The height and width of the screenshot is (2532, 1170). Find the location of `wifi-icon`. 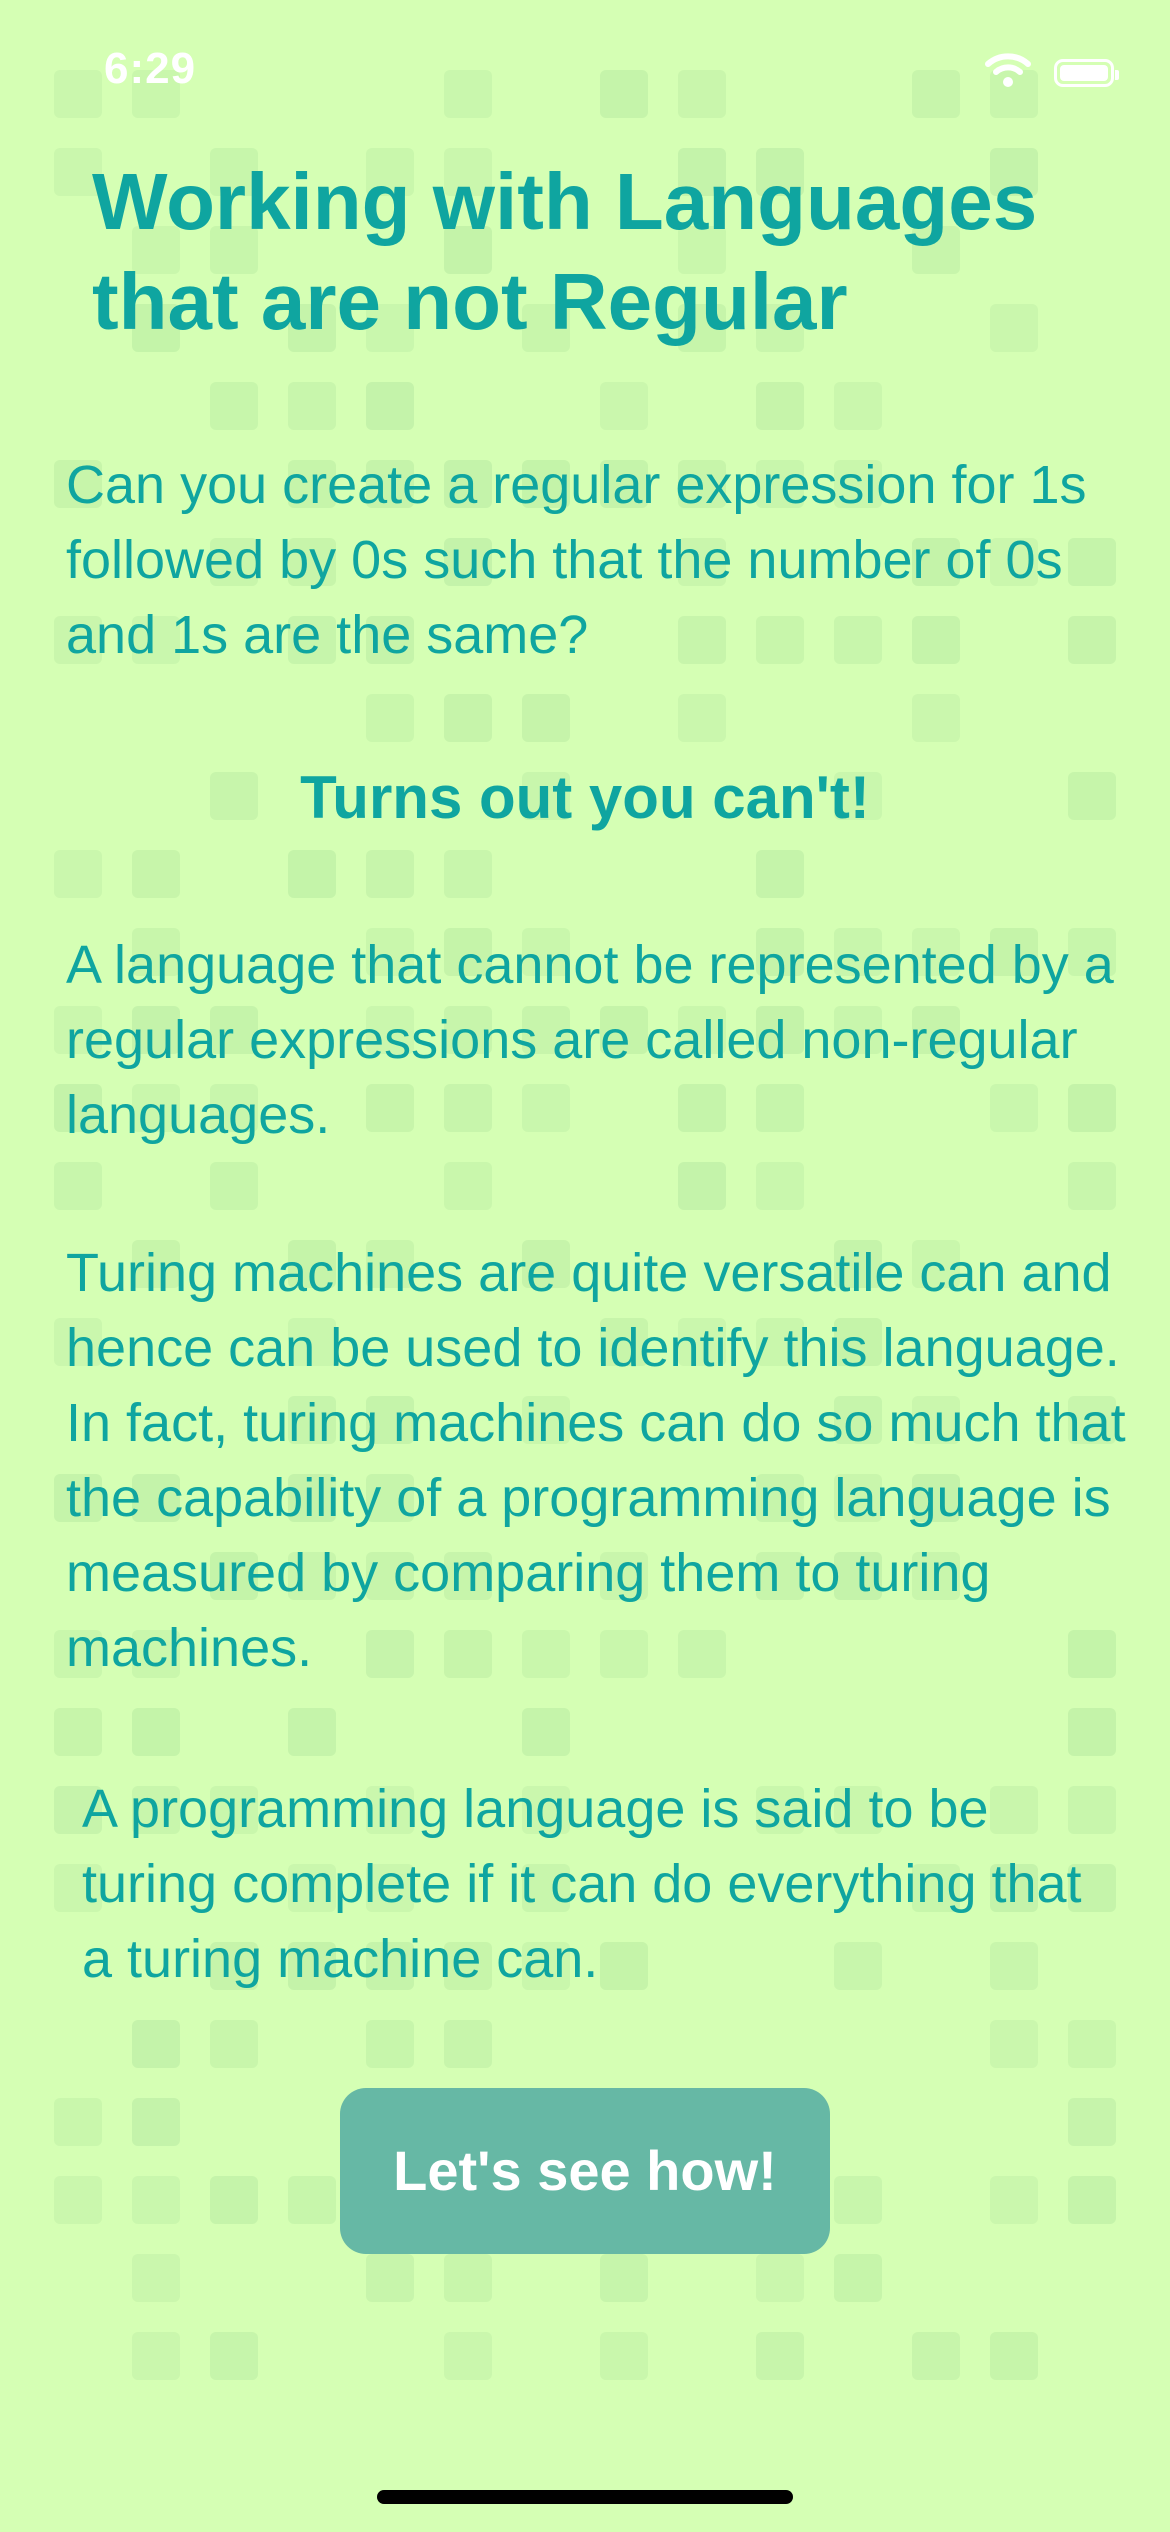

wifi-icon is located at coordinates (1008, 72).